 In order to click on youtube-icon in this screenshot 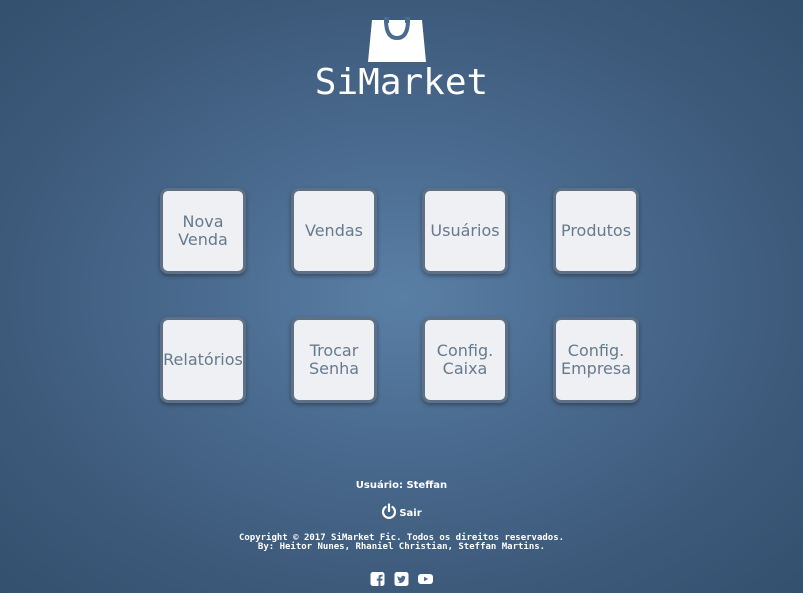, I will do `click(426, 578)`.